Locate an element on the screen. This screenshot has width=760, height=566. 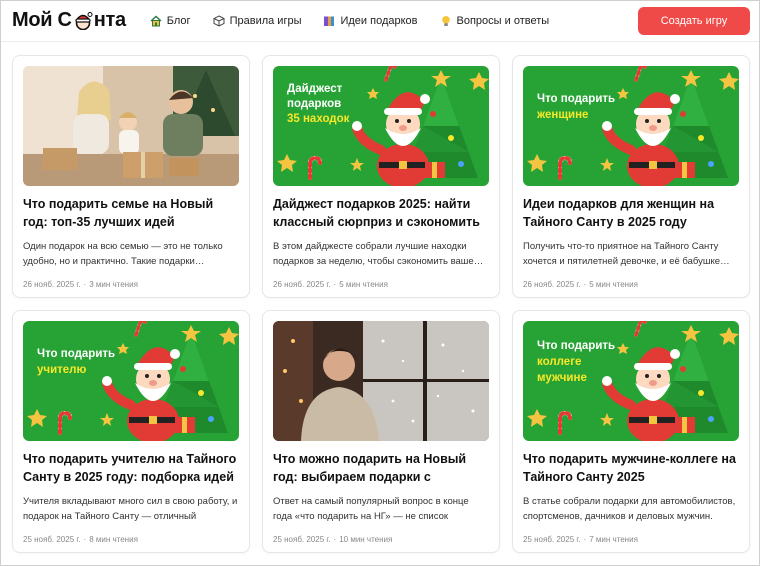
create-game-button: Создать игру is located at coordinates (694, 20).